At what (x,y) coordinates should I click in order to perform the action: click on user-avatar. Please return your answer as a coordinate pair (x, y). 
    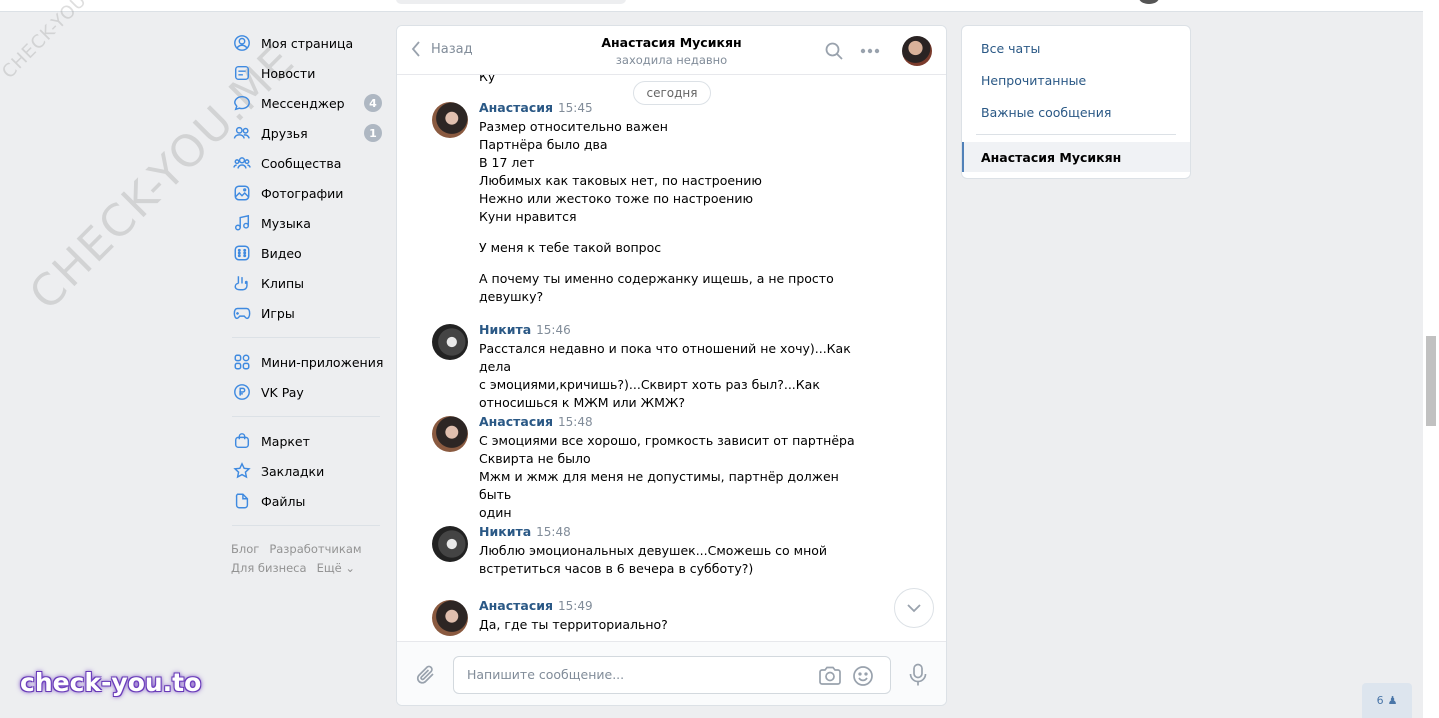
    Looking at the image, I should click on (1149, 2).